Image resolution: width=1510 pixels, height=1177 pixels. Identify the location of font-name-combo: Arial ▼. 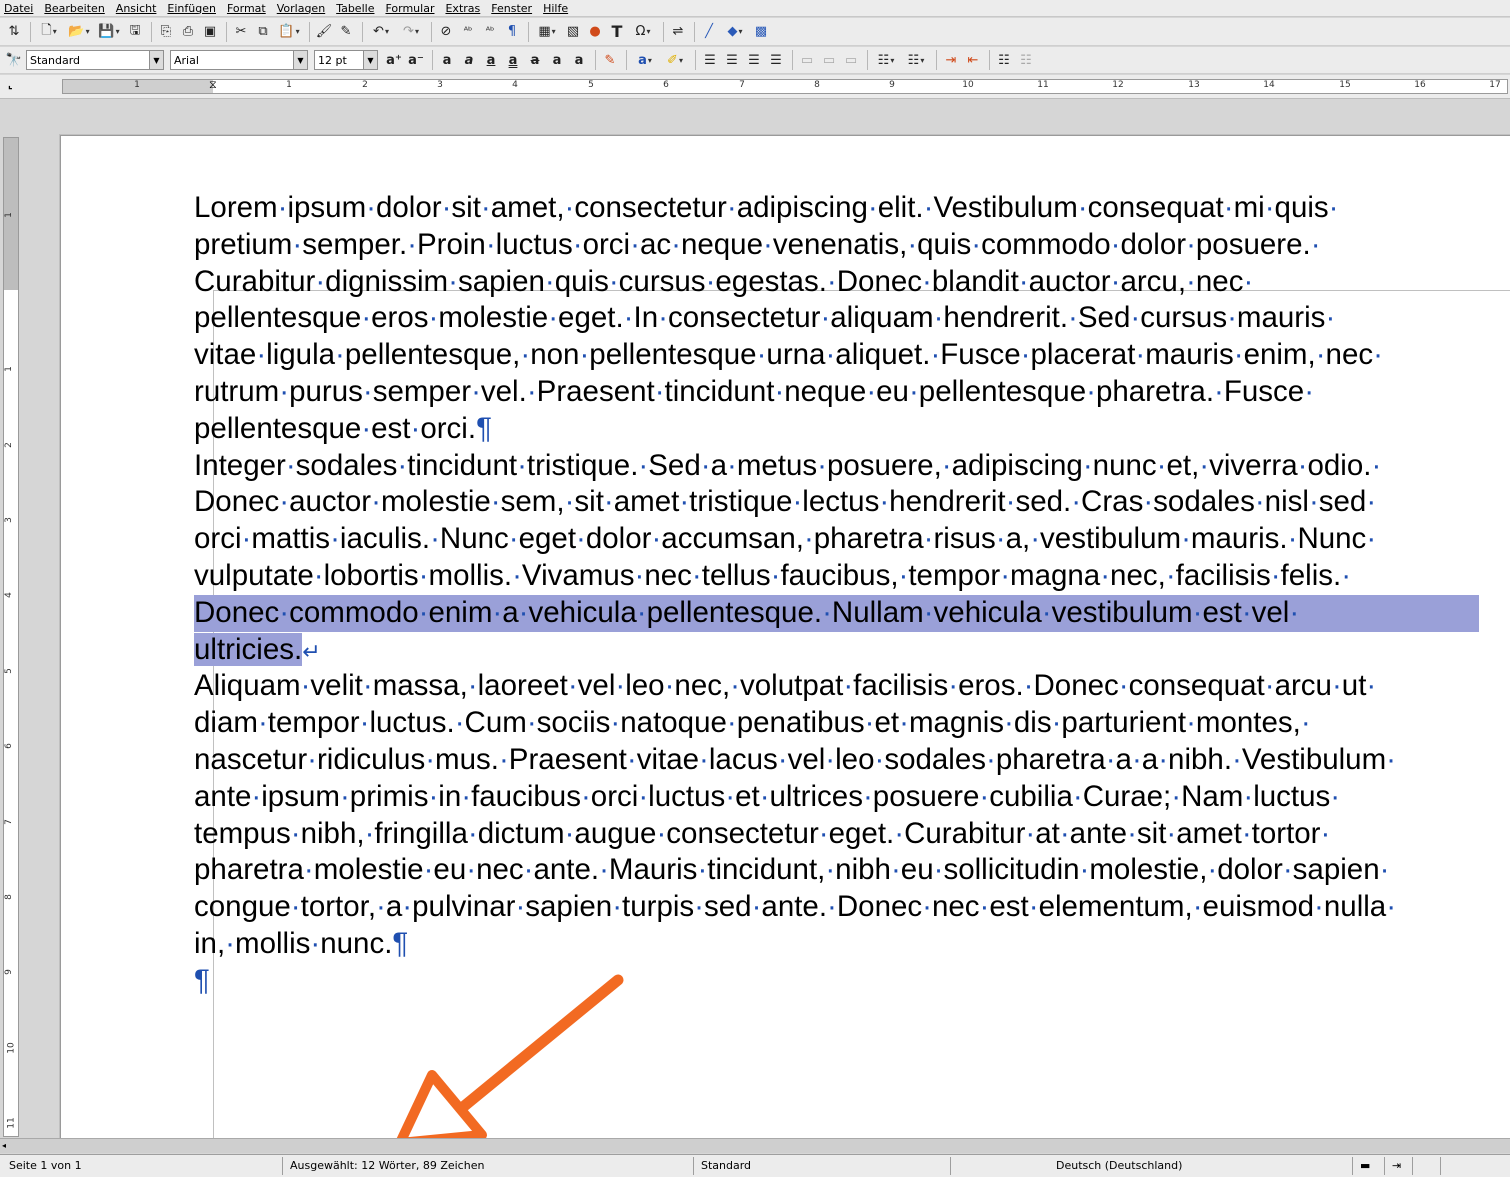
(239, 60).